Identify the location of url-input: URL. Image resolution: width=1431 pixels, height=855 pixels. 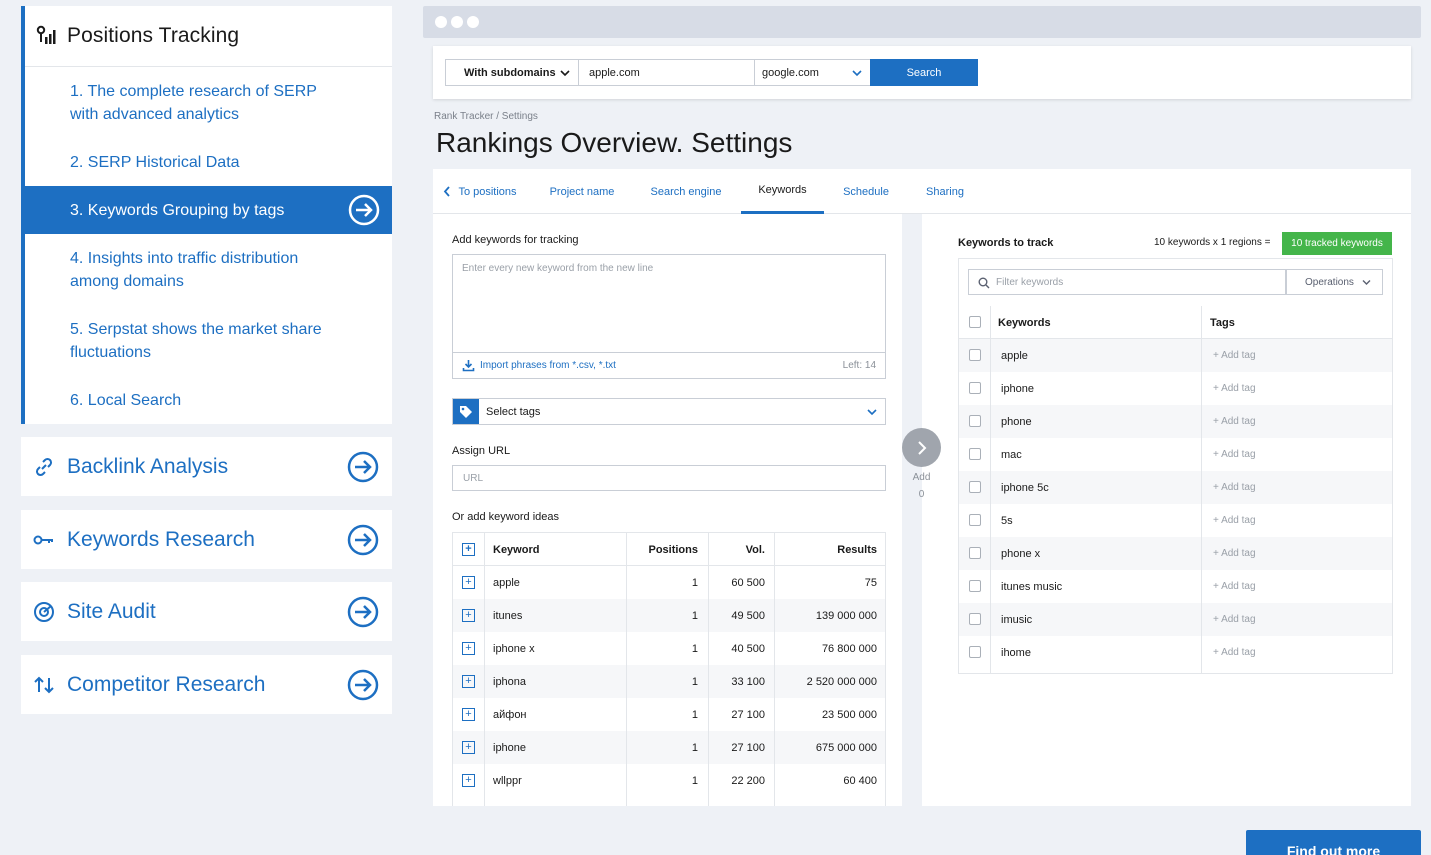
(669, 478).